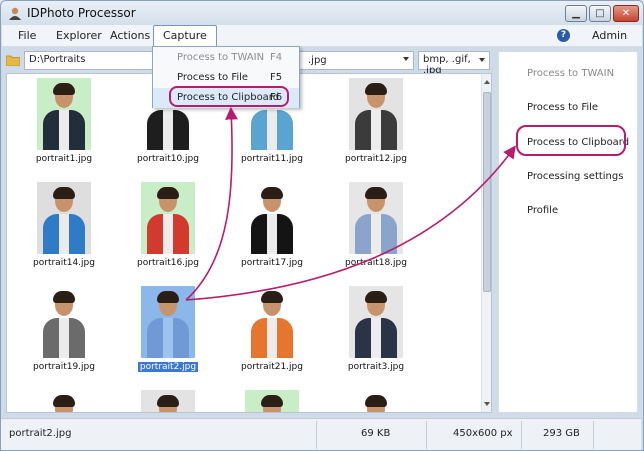 The width and height of the screenshot is (644, 451). I want to click on minimize-button: ▁, so click(576, 13).